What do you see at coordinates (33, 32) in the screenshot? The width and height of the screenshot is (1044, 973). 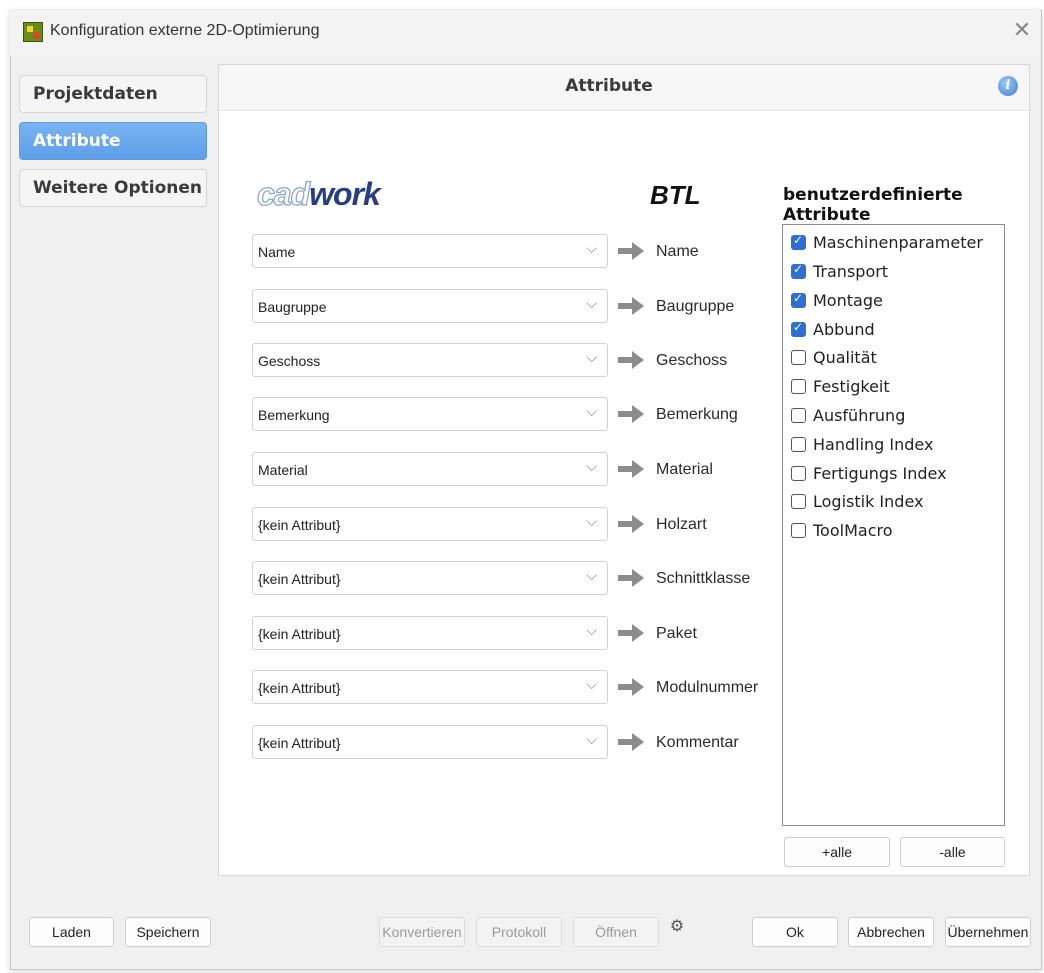 I see `app-icon` at bounding box center [33, 32].